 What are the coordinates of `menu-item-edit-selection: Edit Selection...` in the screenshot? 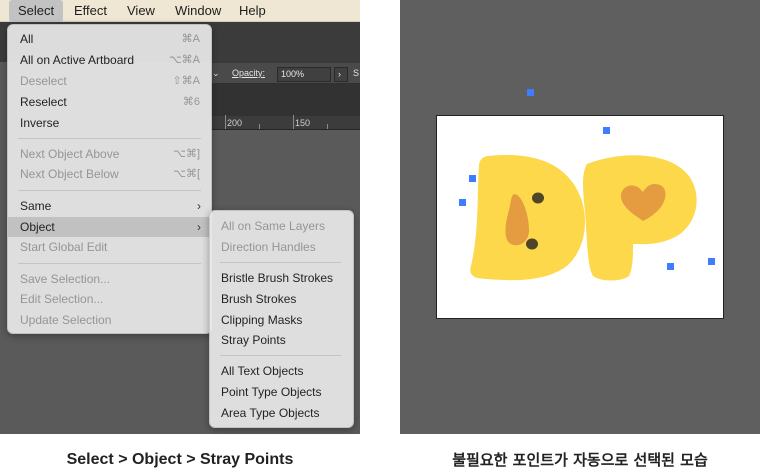 It's located at (109, 299).